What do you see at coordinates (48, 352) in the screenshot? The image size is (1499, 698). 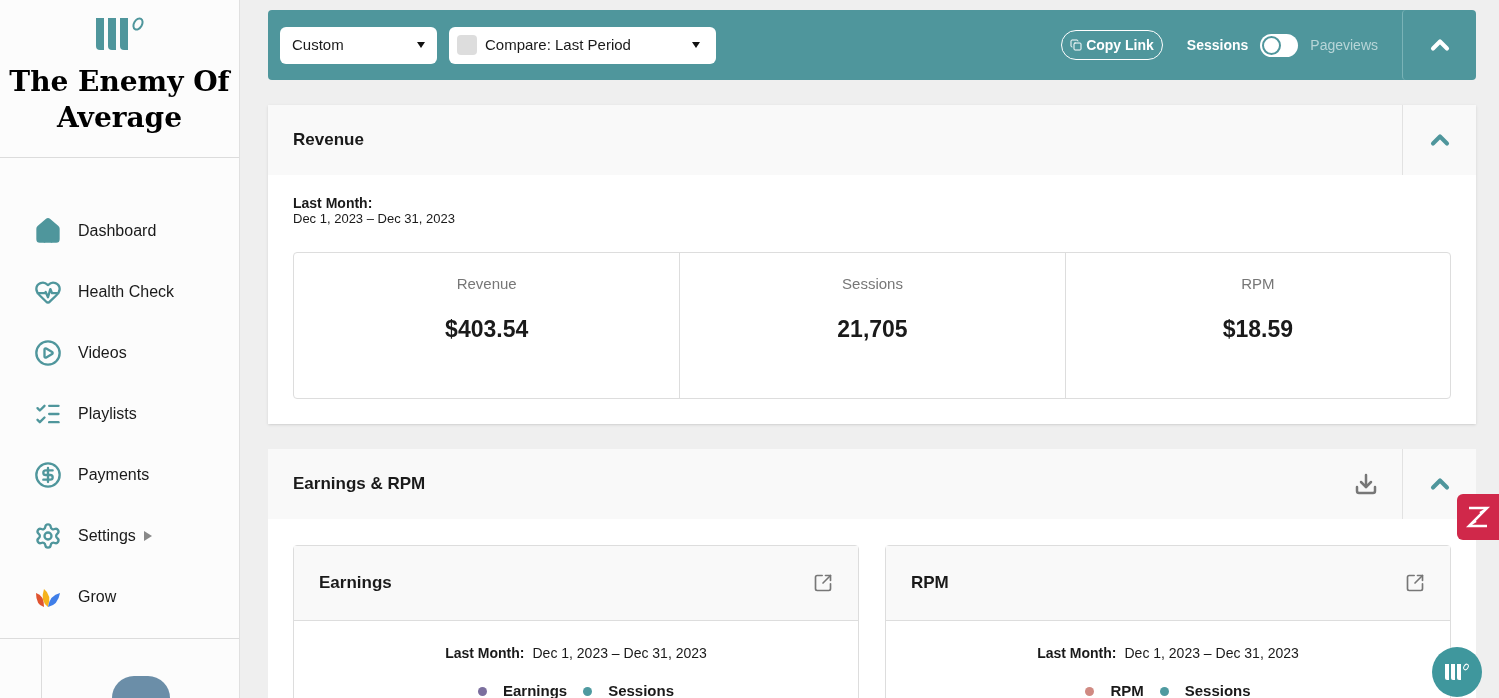 I see `play-icon` at bounding box center [48, 352].